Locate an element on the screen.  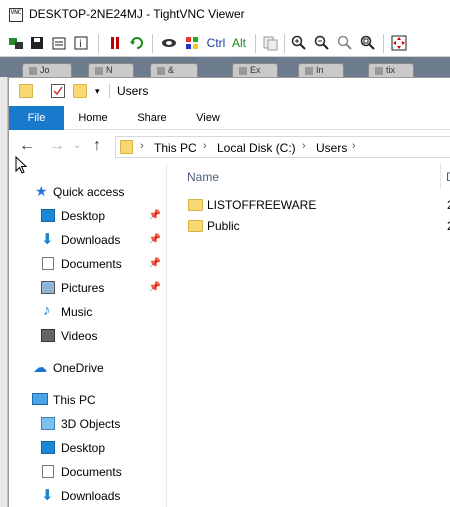
sidebar-item-pc-documents: Documents is located at coordinates (88, 472).